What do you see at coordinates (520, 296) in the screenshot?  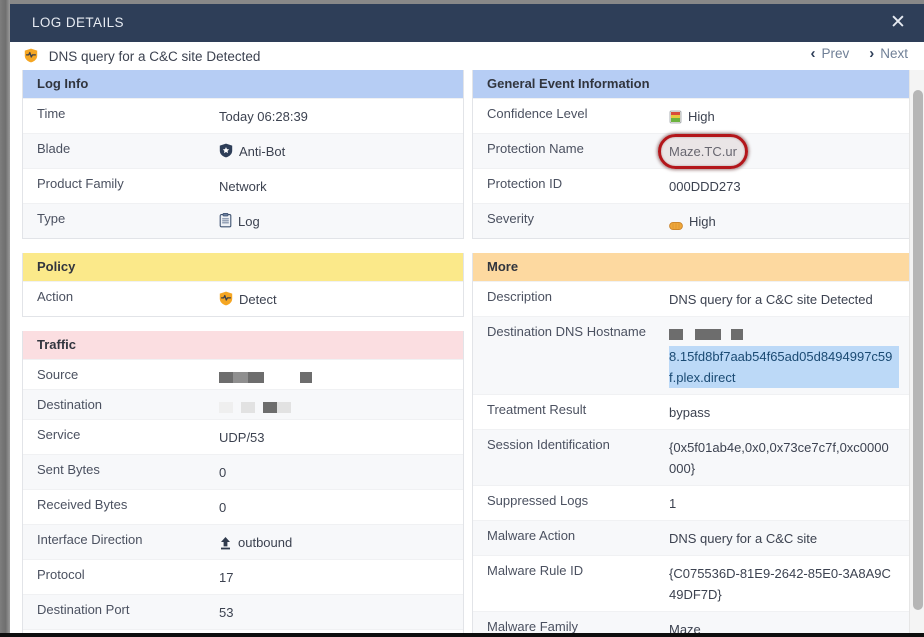 I see `detail-key: Description` at bounding box center [520, 296].